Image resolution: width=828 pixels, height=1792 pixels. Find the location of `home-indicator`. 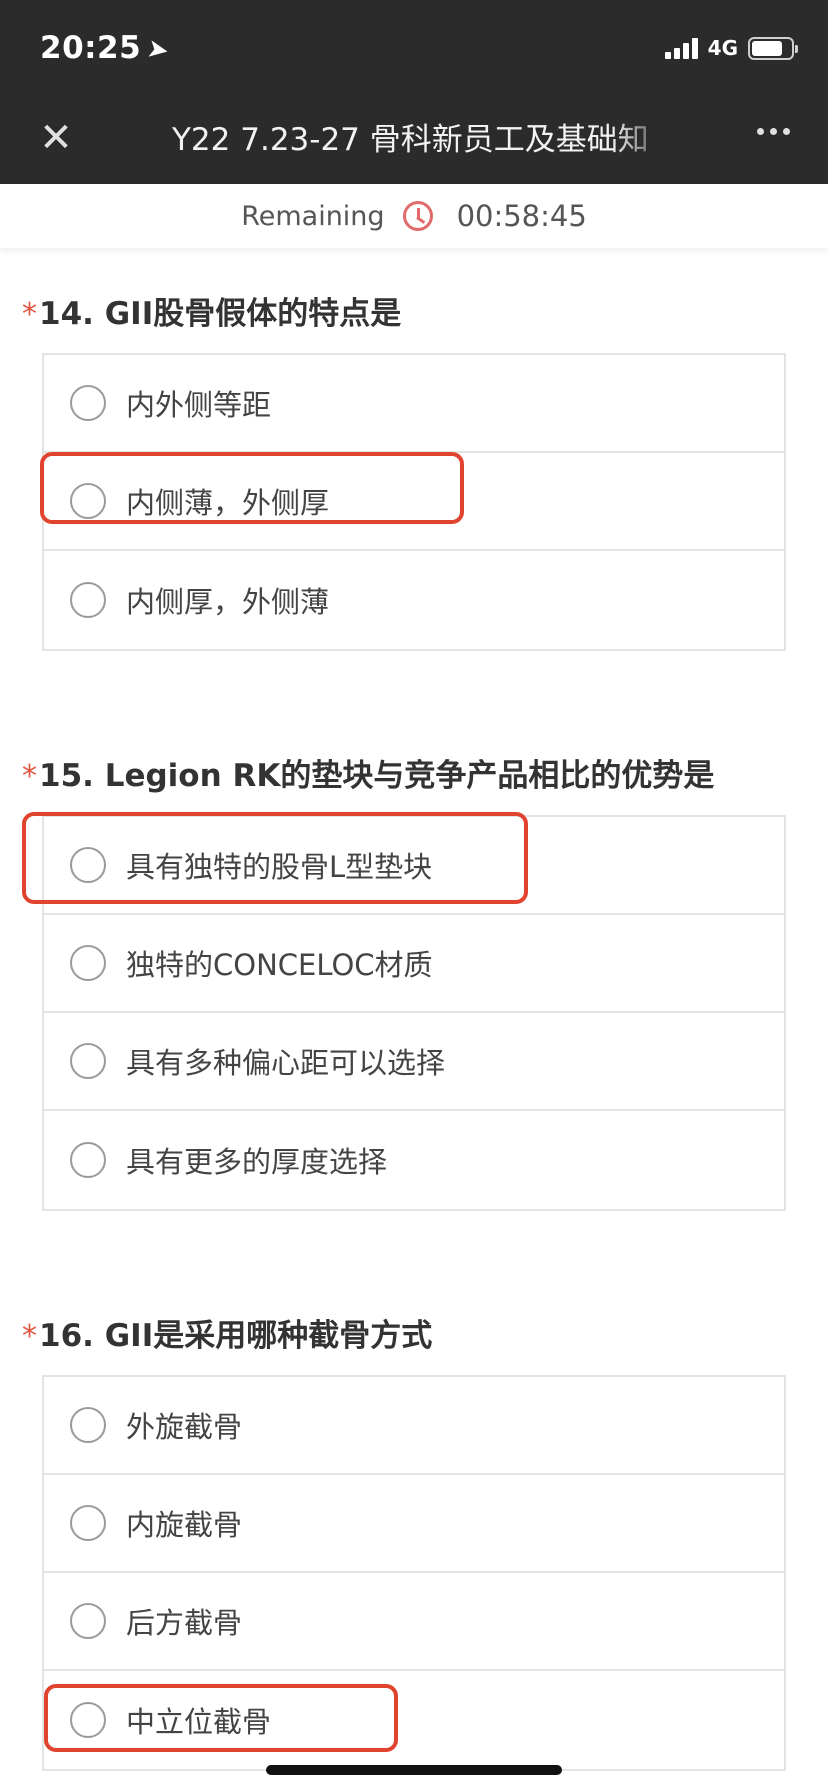

home-indicator is located at coordinates (414, 1770).